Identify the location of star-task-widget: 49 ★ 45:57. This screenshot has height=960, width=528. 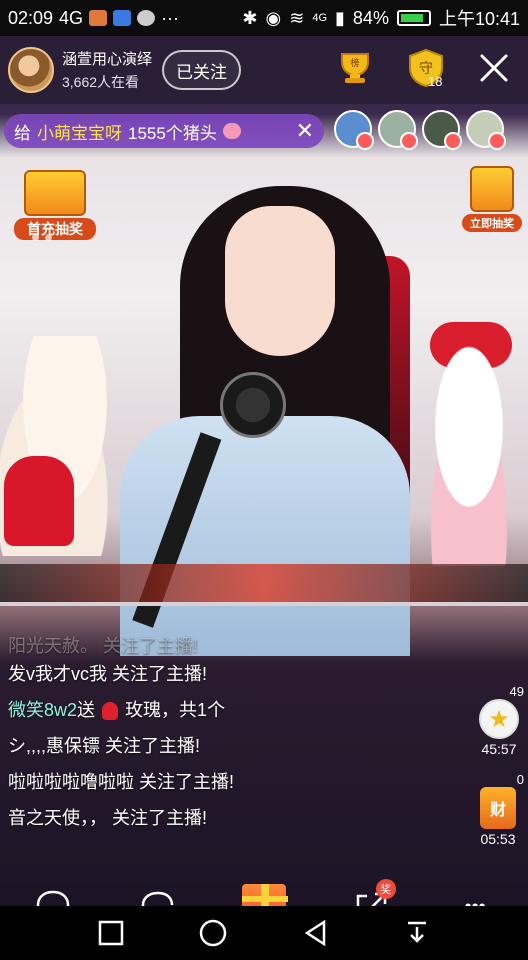
(499, 720).